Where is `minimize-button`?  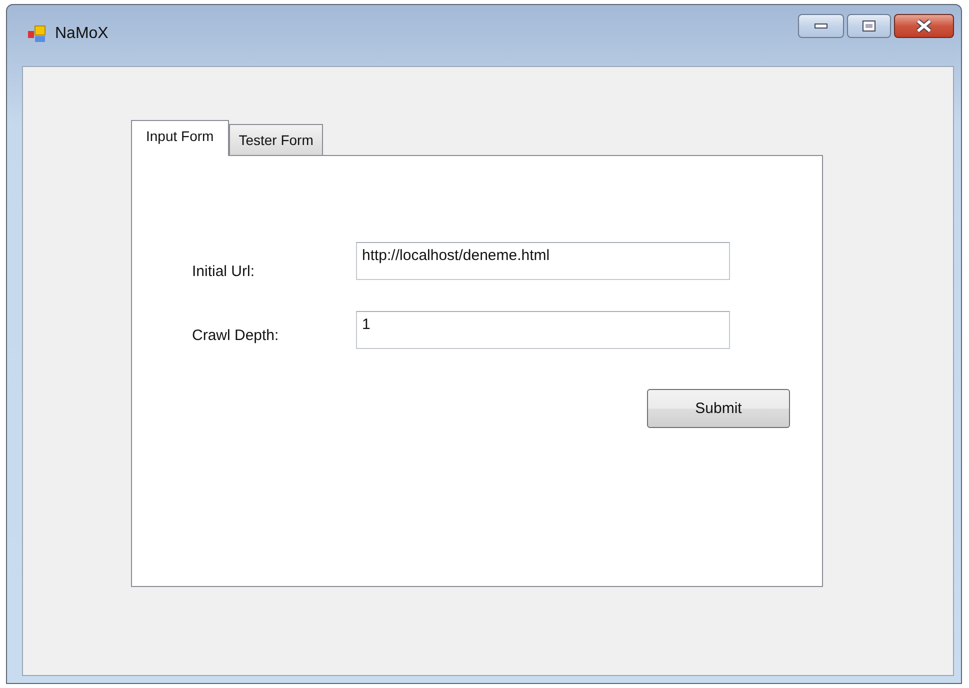 minimize-button is located at coordinates (821, 26).